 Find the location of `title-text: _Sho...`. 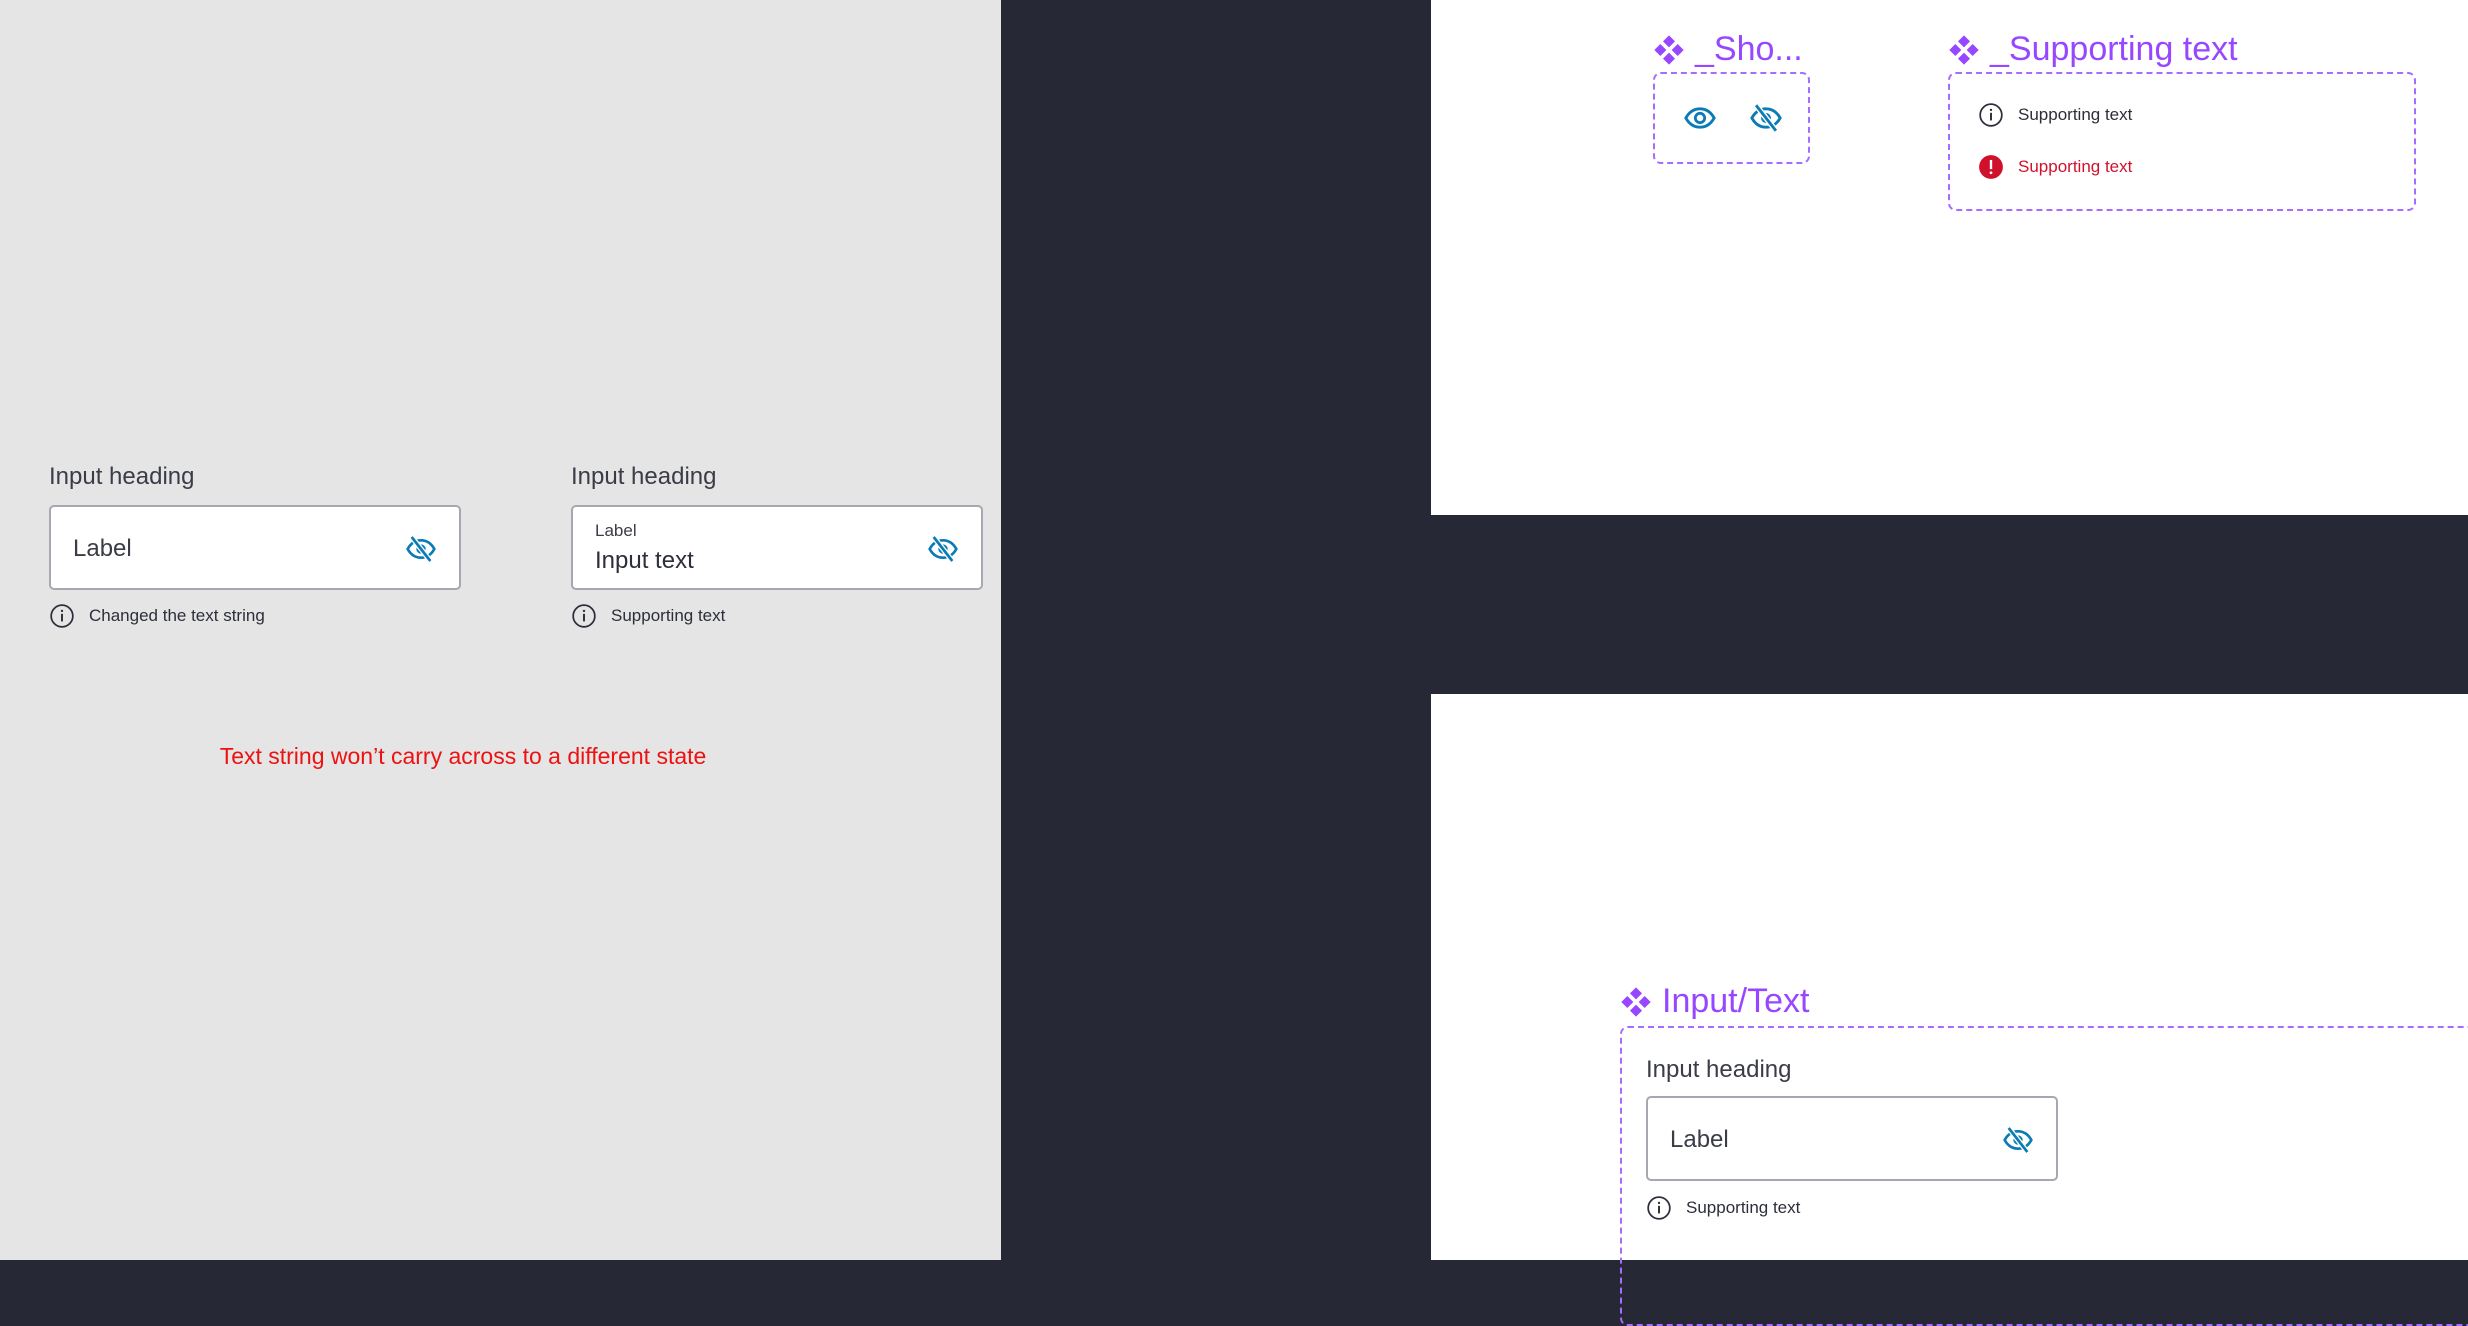

title-text: _Sho... is located at coordinates (1749, 49).